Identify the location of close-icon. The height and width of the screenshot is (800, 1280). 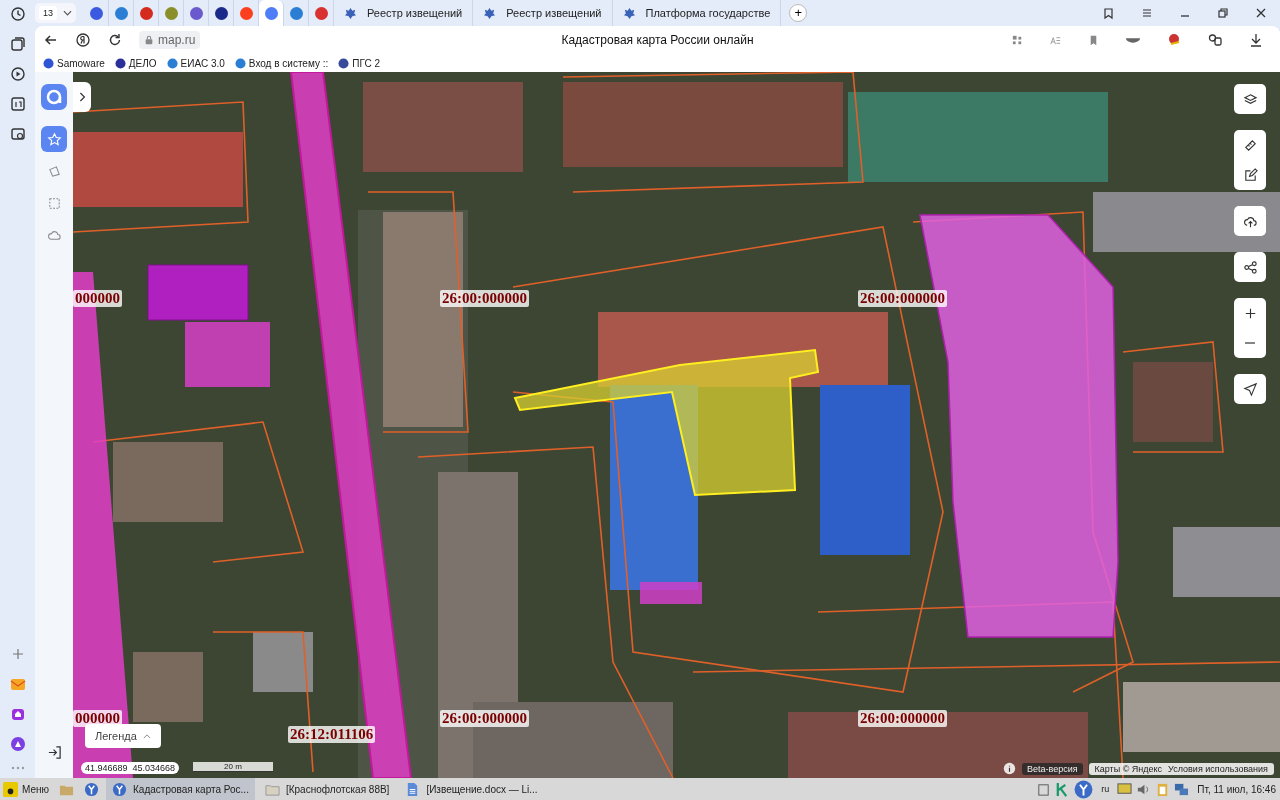
(1261, 13).